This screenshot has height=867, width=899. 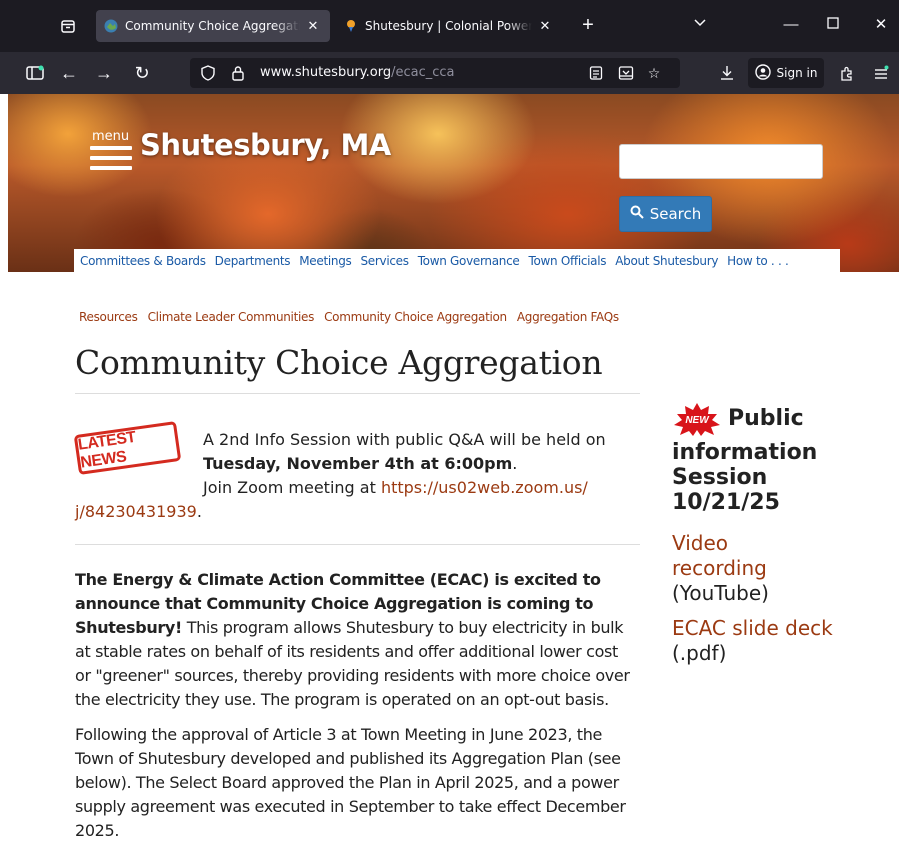 What do you see at coordinates (727, 73) in the screenshot?
I see `downloads-icon` at bounding box center [727, 73].